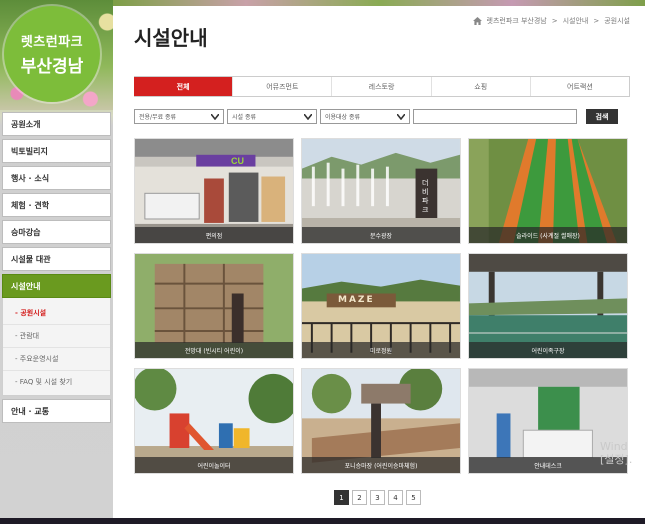 This screenshot has height=524, width=645. What do you see at coordinates (214, 235) in the screenshot?
I see `facility-caption: 편의점` at bounding box center [214, 235].